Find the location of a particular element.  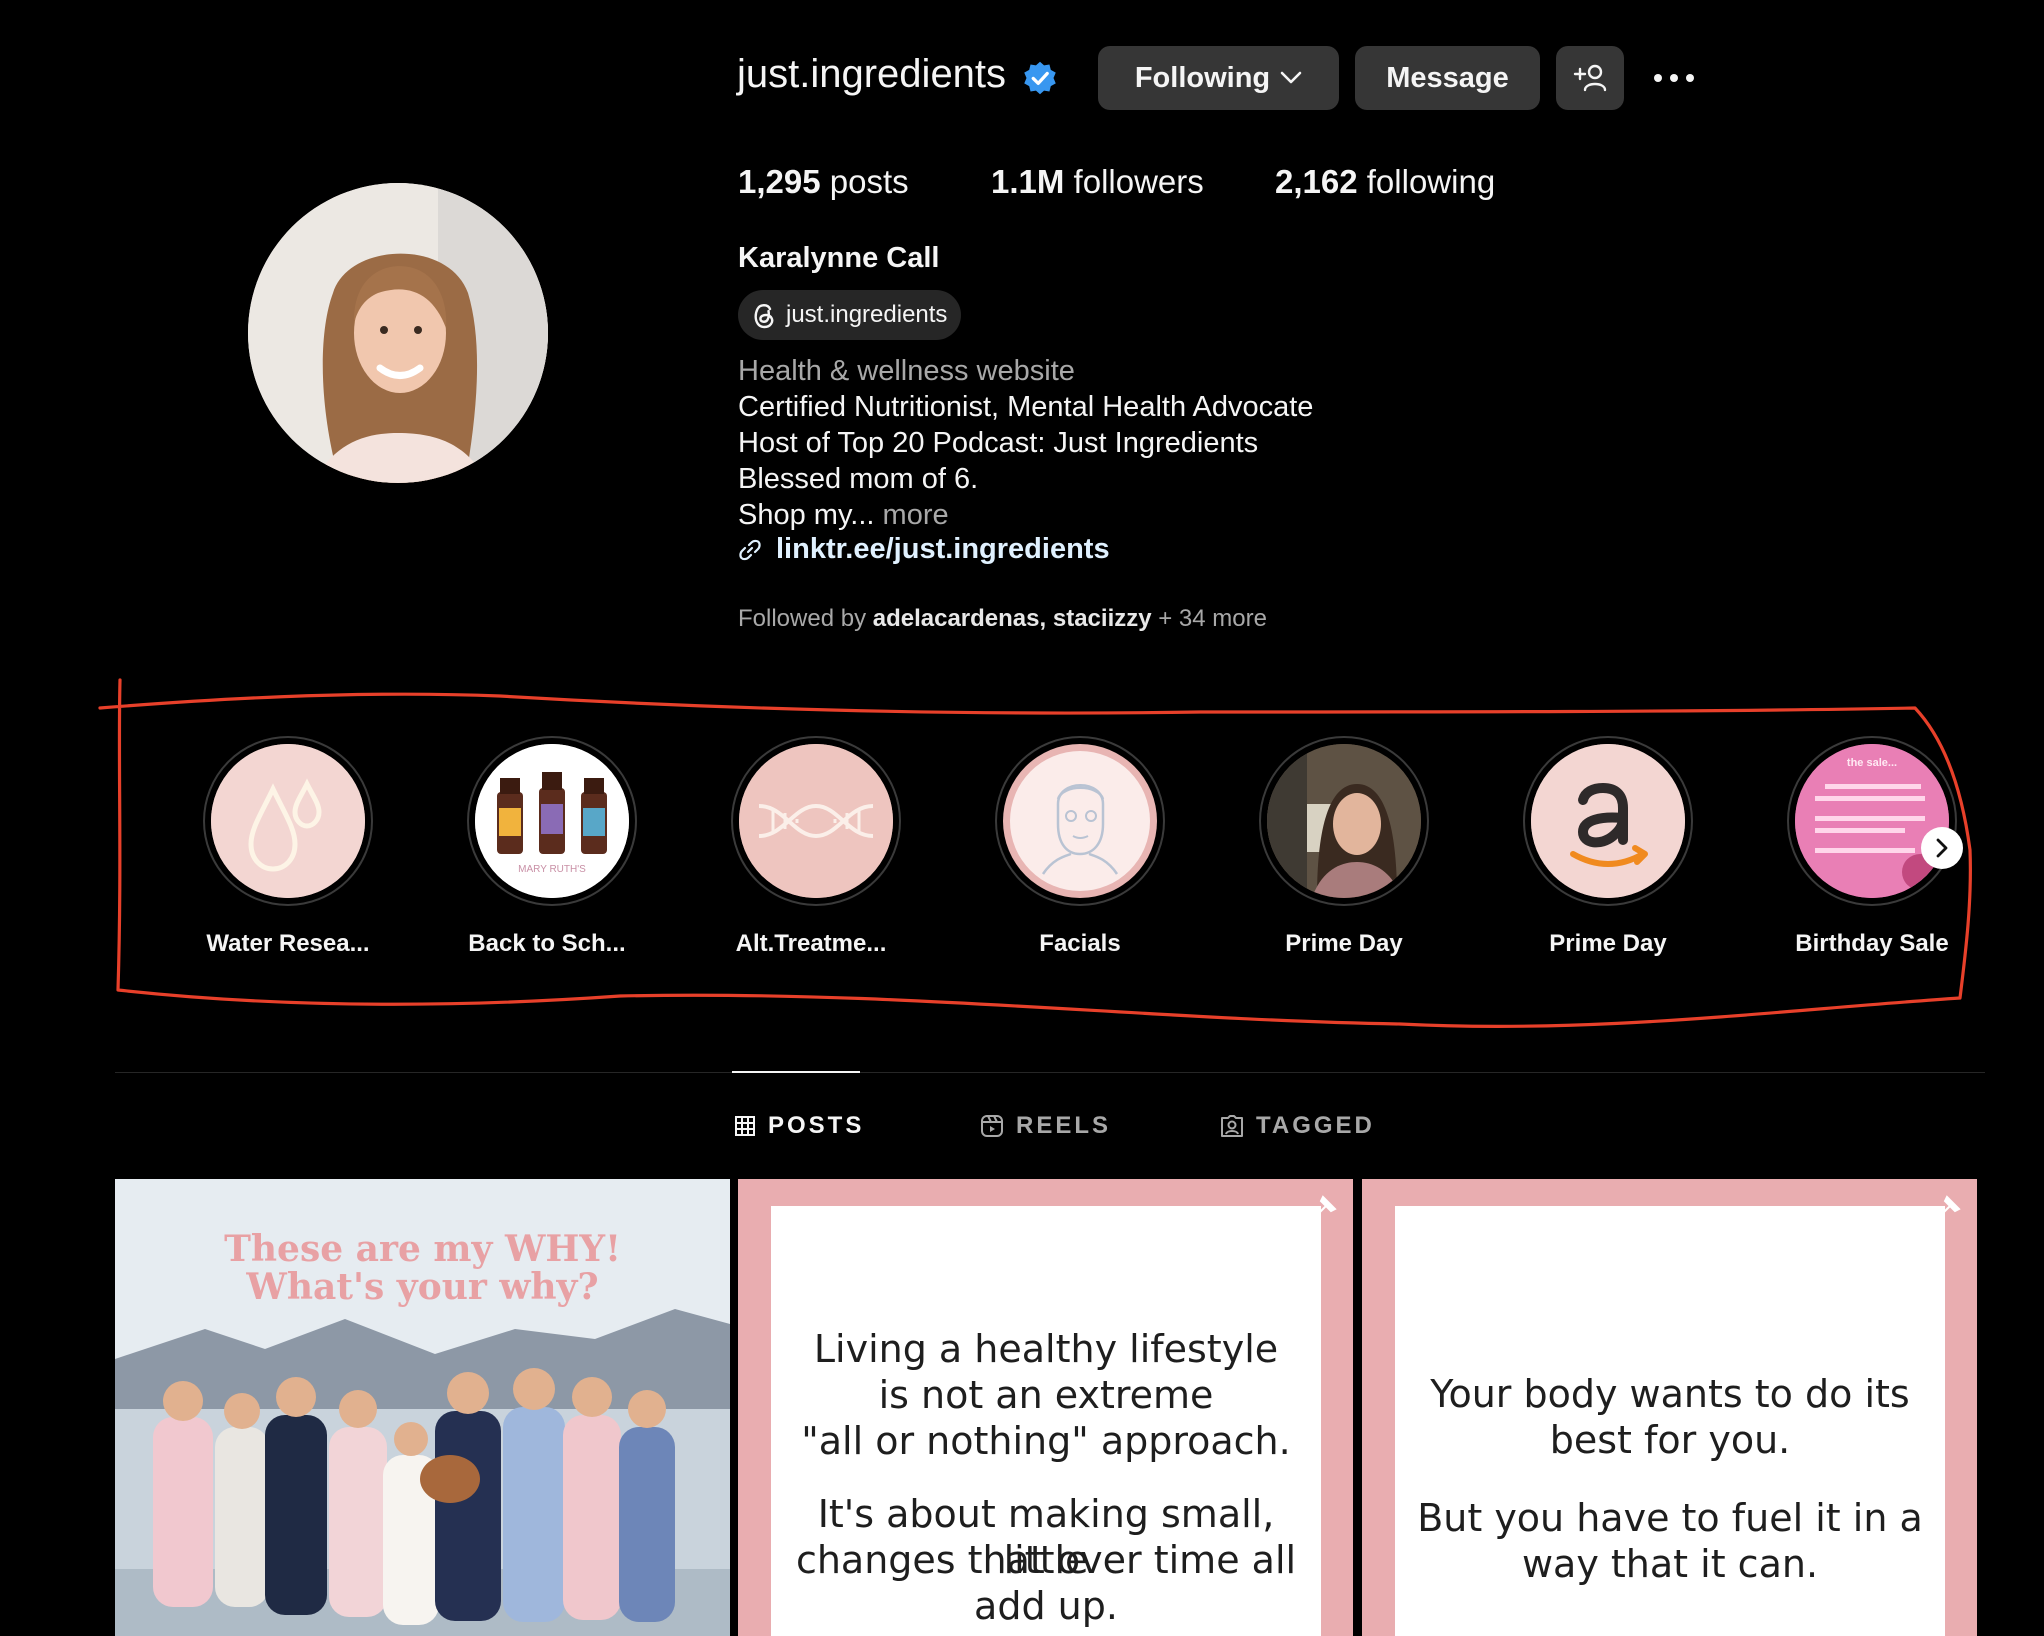

quote-line: "all or nothing" approach. is located at coordinates (1046, 1441).